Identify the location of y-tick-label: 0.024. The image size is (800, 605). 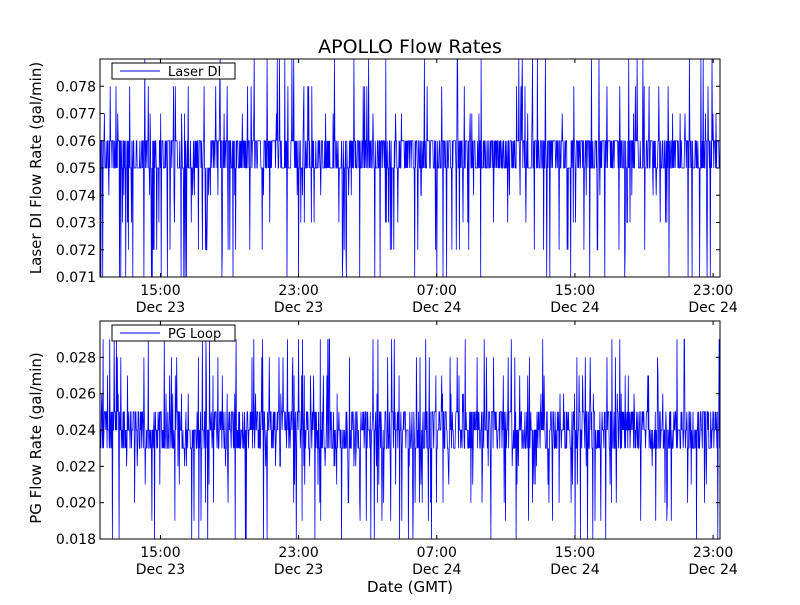
(76, 431).